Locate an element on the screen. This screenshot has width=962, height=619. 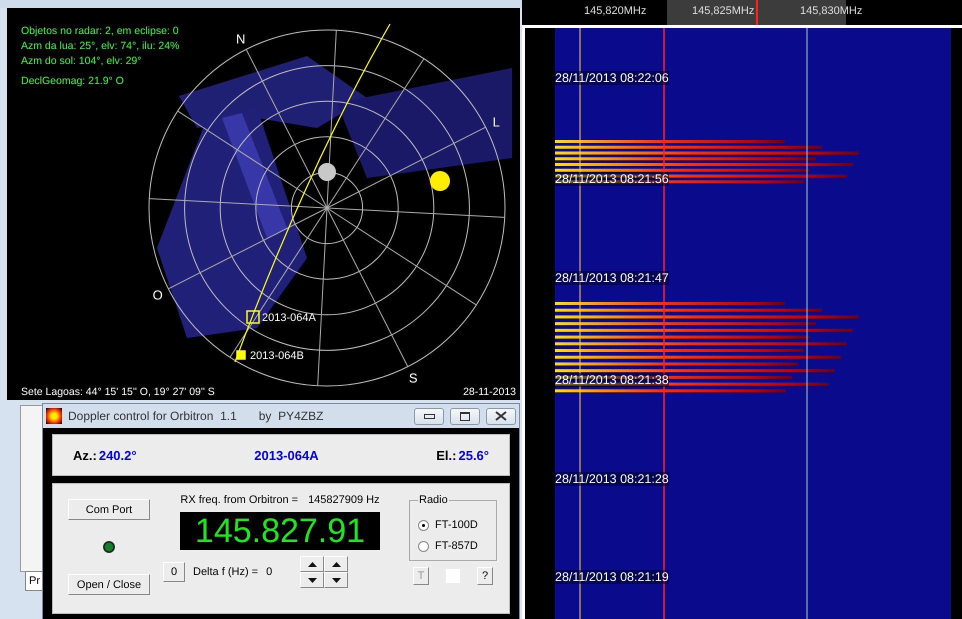
compass-label: L is located at coordinates (496, 122).